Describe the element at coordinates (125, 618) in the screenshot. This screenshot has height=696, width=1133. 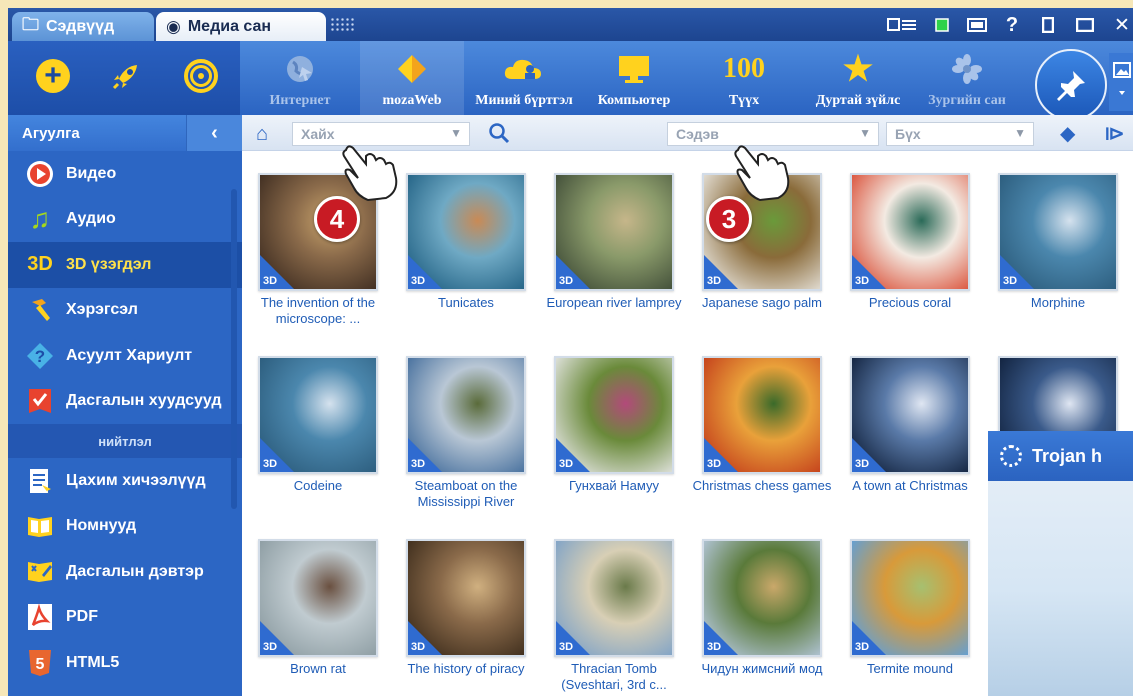
I see `sidebar-item-pdf: PDF` at that location.